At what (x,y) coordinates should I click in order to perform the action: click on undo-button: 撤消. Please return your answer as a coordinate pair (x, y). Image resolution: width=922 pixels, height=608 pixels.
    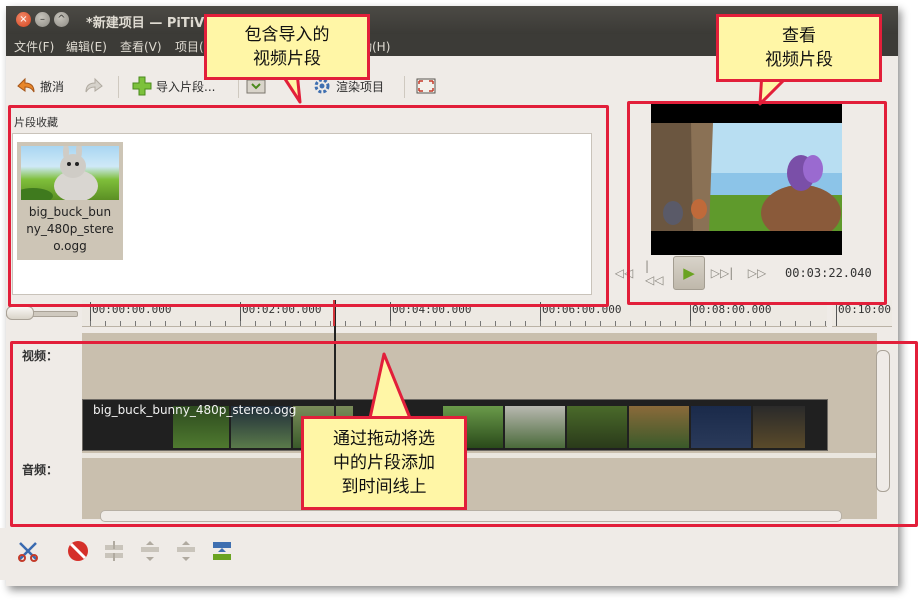
    Looking at the image, I should click on (40, 86).